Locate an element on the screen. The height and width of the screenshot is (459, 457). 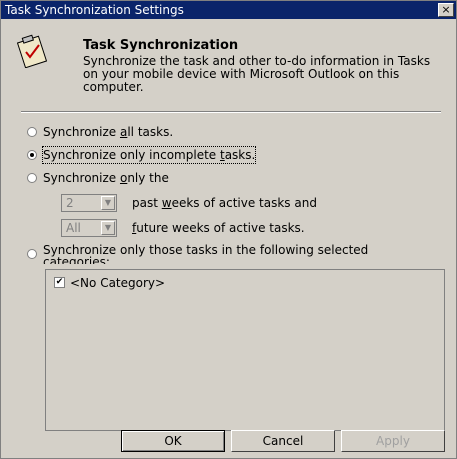
close-icon: × is located at coordinates (446, 9).